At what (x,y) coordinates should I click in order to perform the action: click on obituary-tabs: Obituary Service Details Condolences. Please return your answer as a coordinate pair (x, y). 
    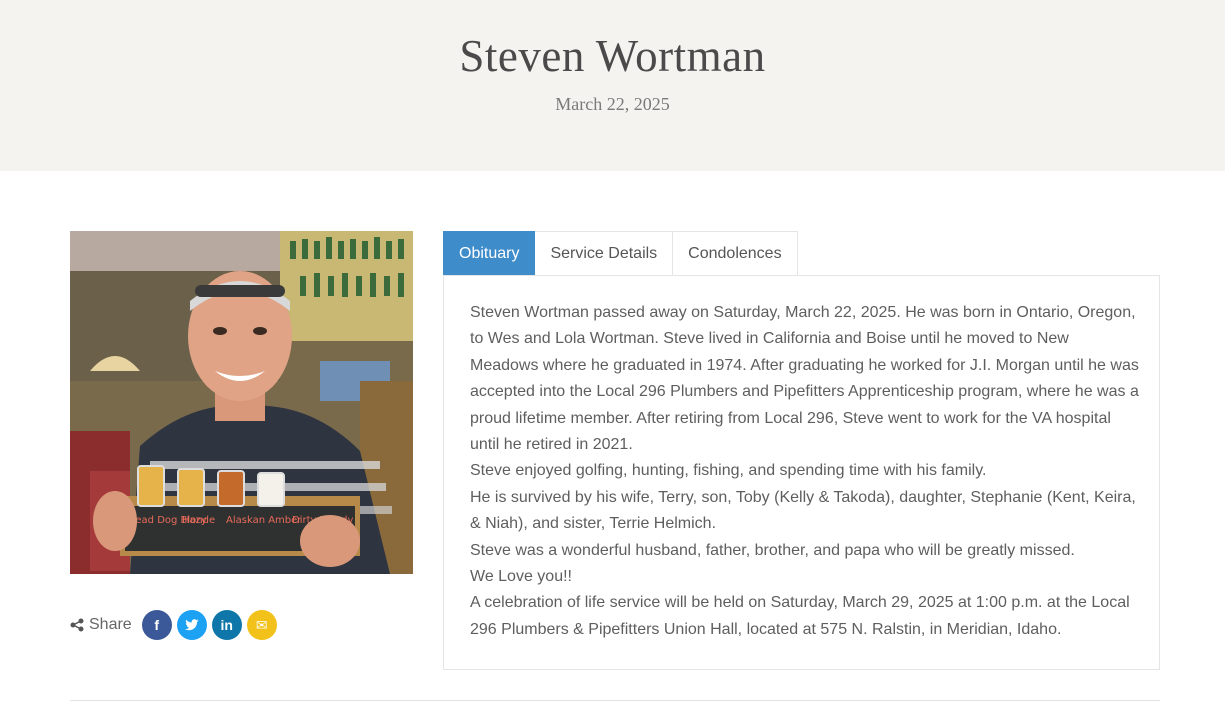
    Looking at the image, I should click on (620, 253).